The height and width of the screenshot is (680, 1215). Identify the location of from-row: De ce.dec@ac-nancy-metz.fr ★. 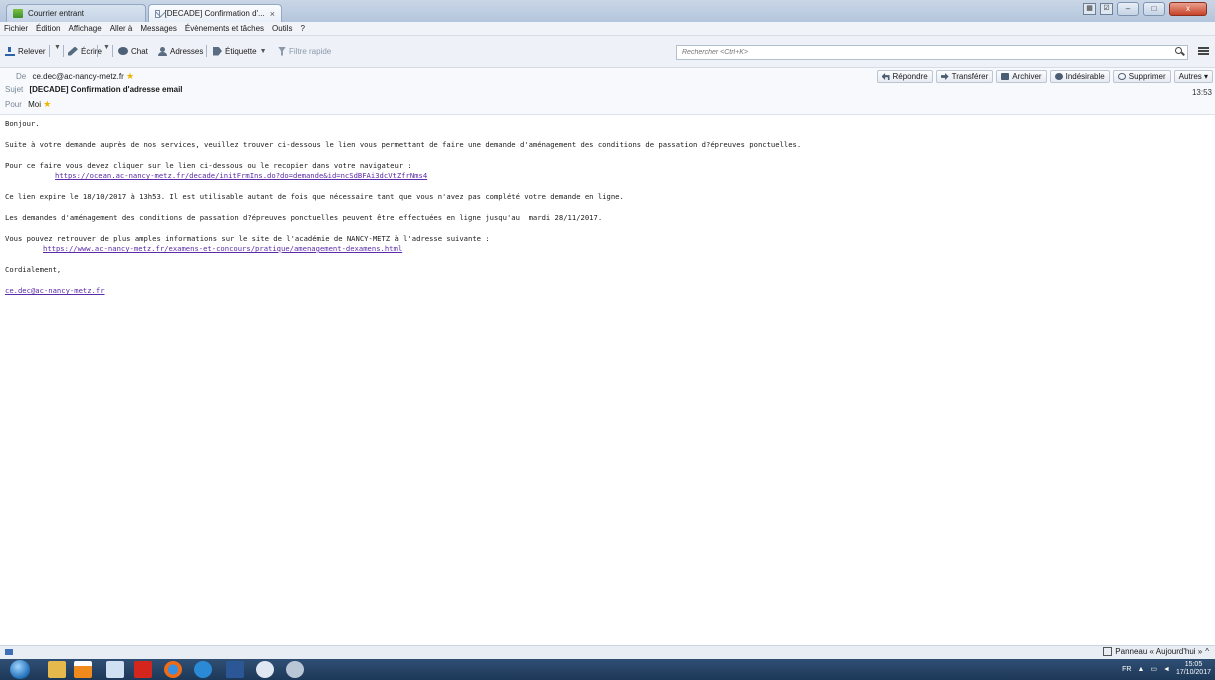
(75, 76).